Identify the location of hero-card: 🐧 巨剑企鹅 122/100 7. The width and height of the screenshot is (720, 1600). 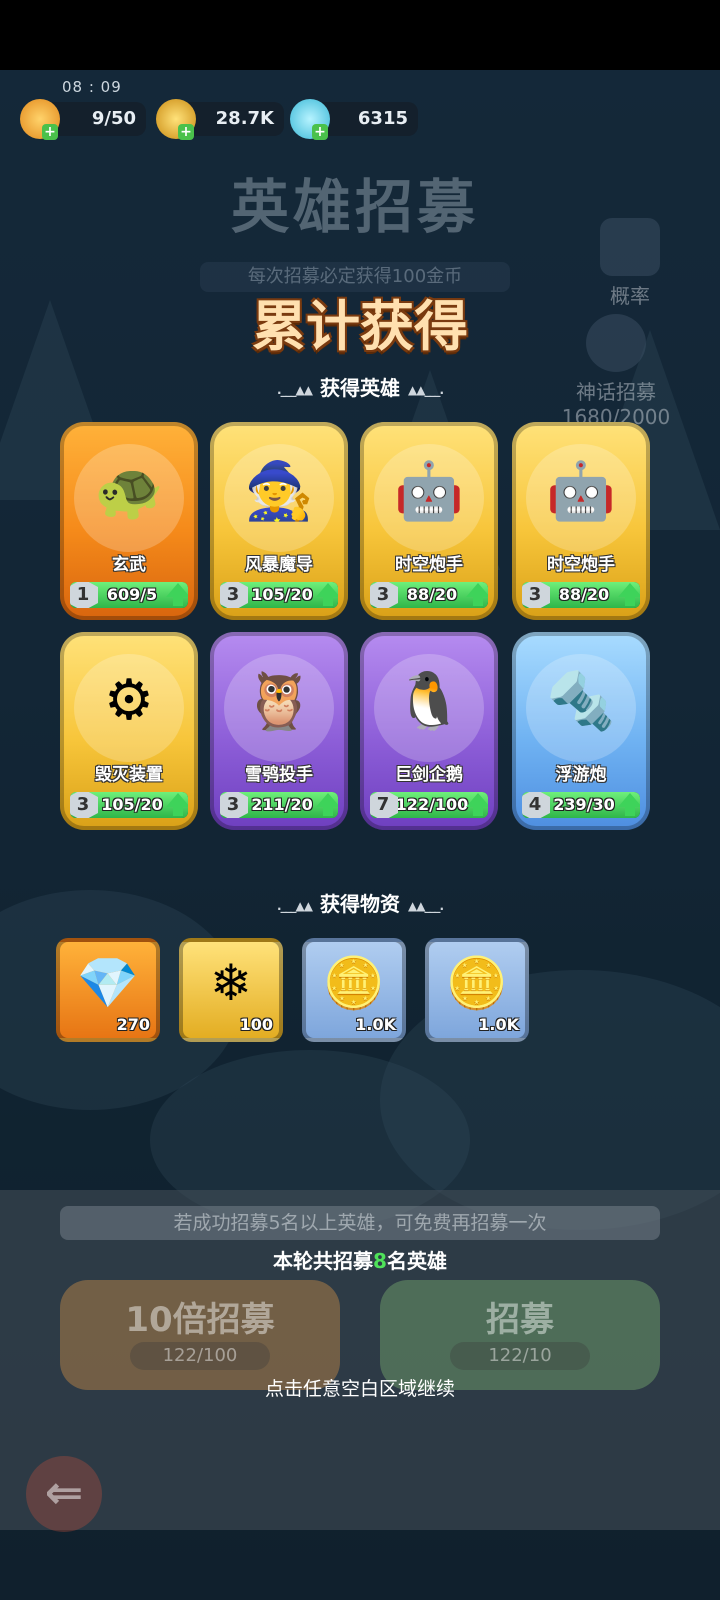
(429, 731).